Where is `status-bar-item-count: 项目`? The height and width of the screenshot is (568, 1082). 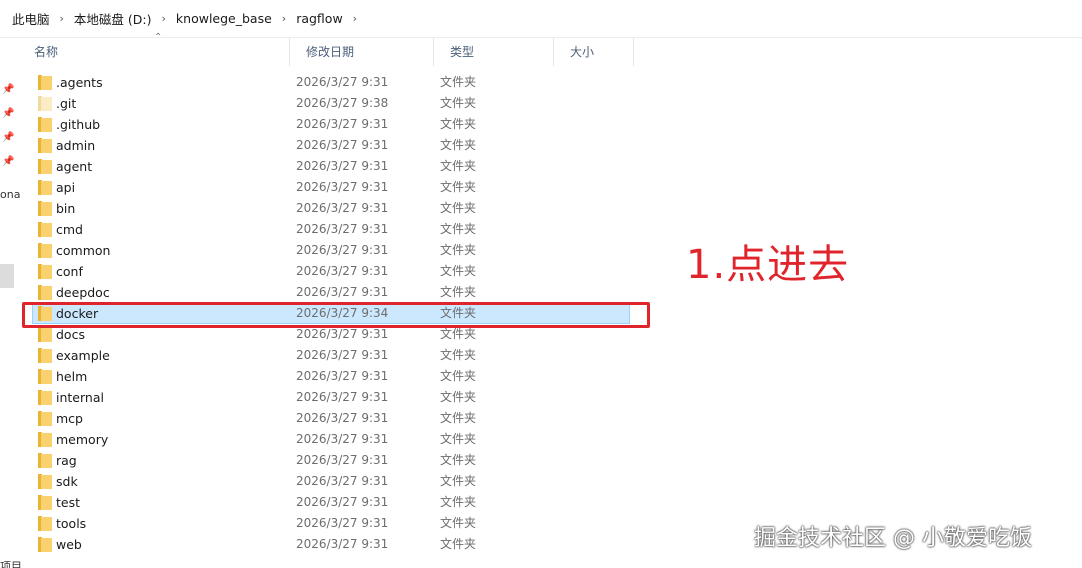 status-bar-item-count: 项目 is located at coordinates (11, 564).